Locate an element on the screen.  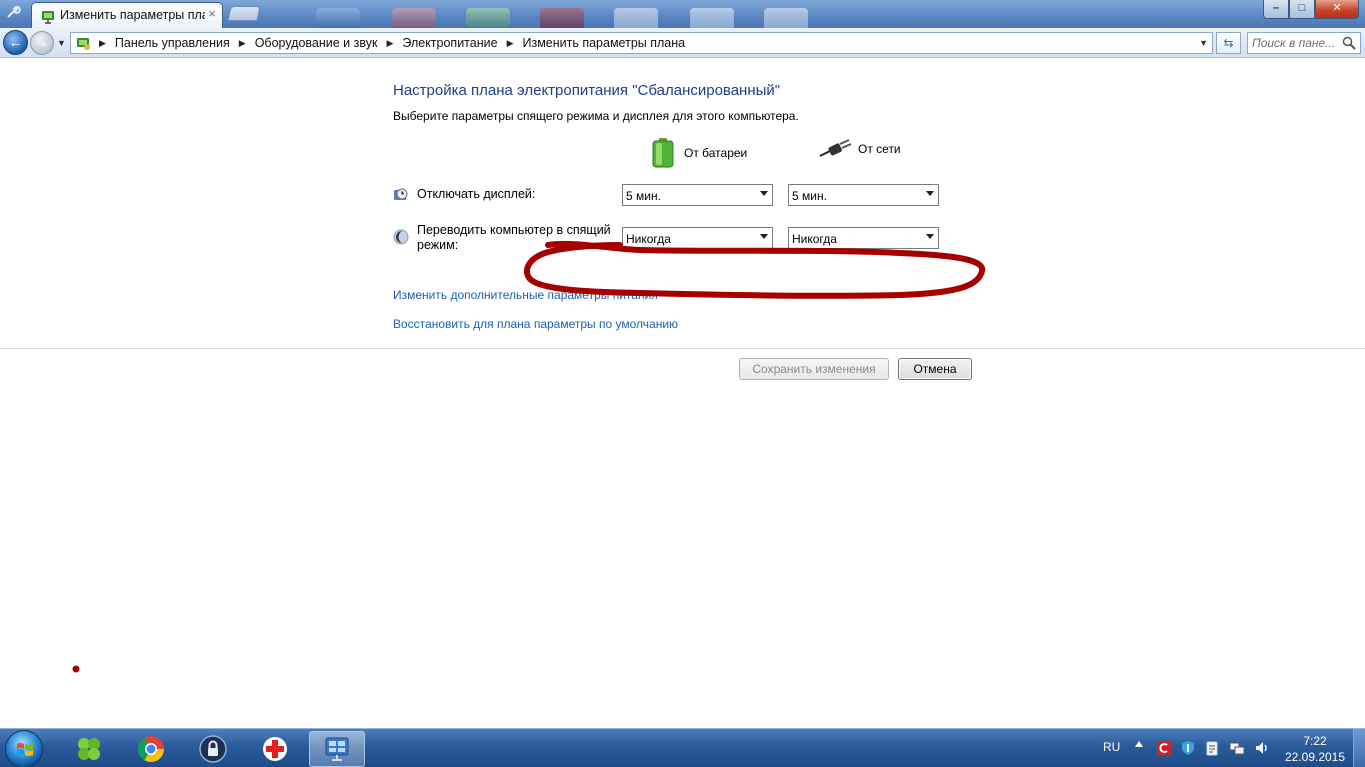
start-button is located at coordinates (24, 748).